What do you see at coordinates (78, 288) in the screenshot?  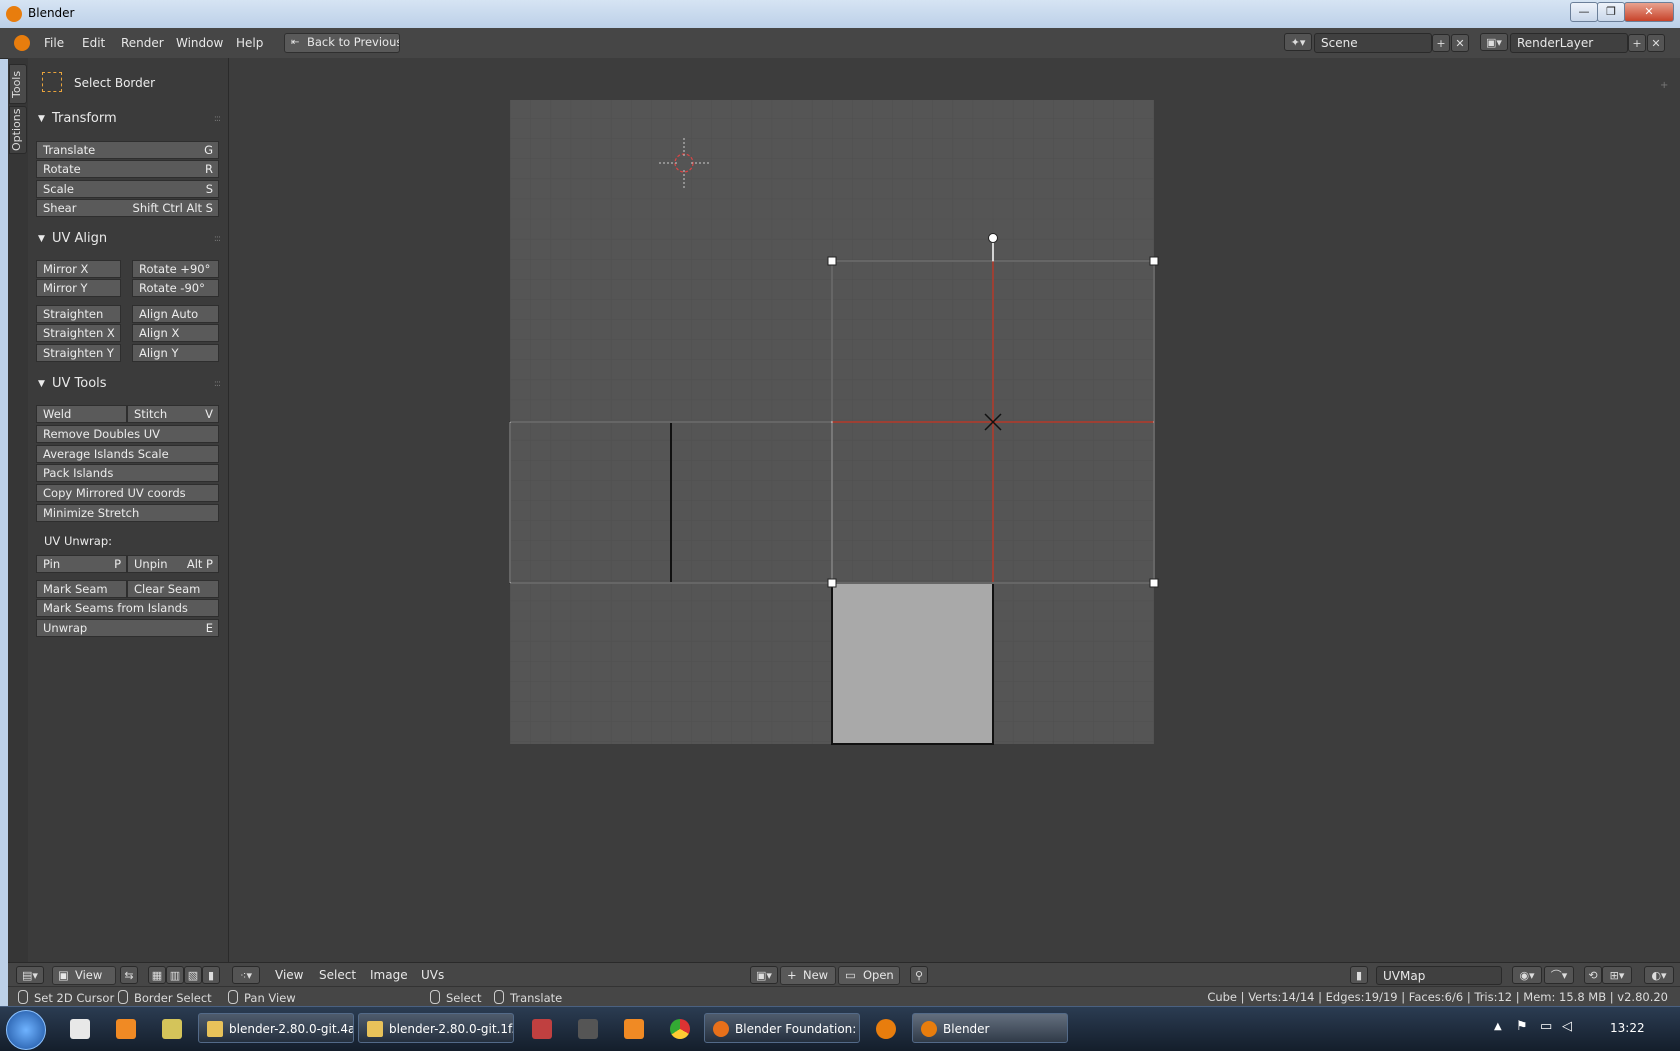 I see `mirror-y-button: Mirror Y` at bounding box center [78, 288].